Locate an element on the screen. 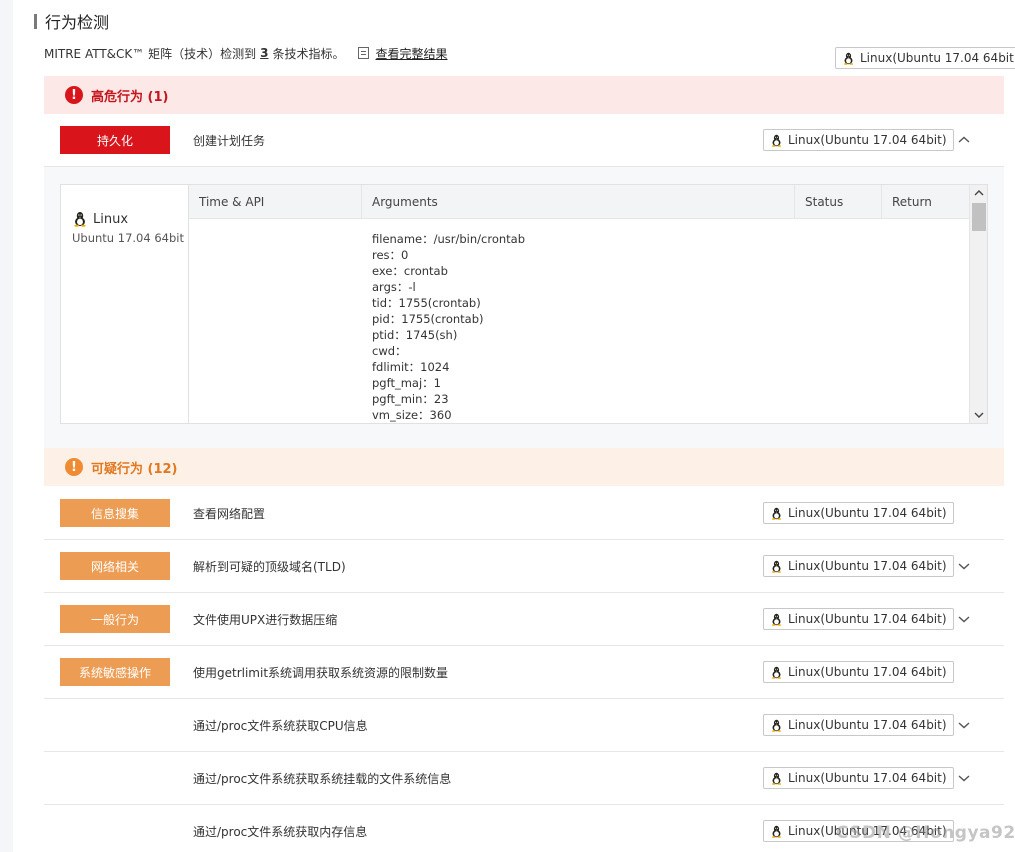 This screenshot has width=1015, height=852. table-scrollbar is located at coordinates (978, 304).